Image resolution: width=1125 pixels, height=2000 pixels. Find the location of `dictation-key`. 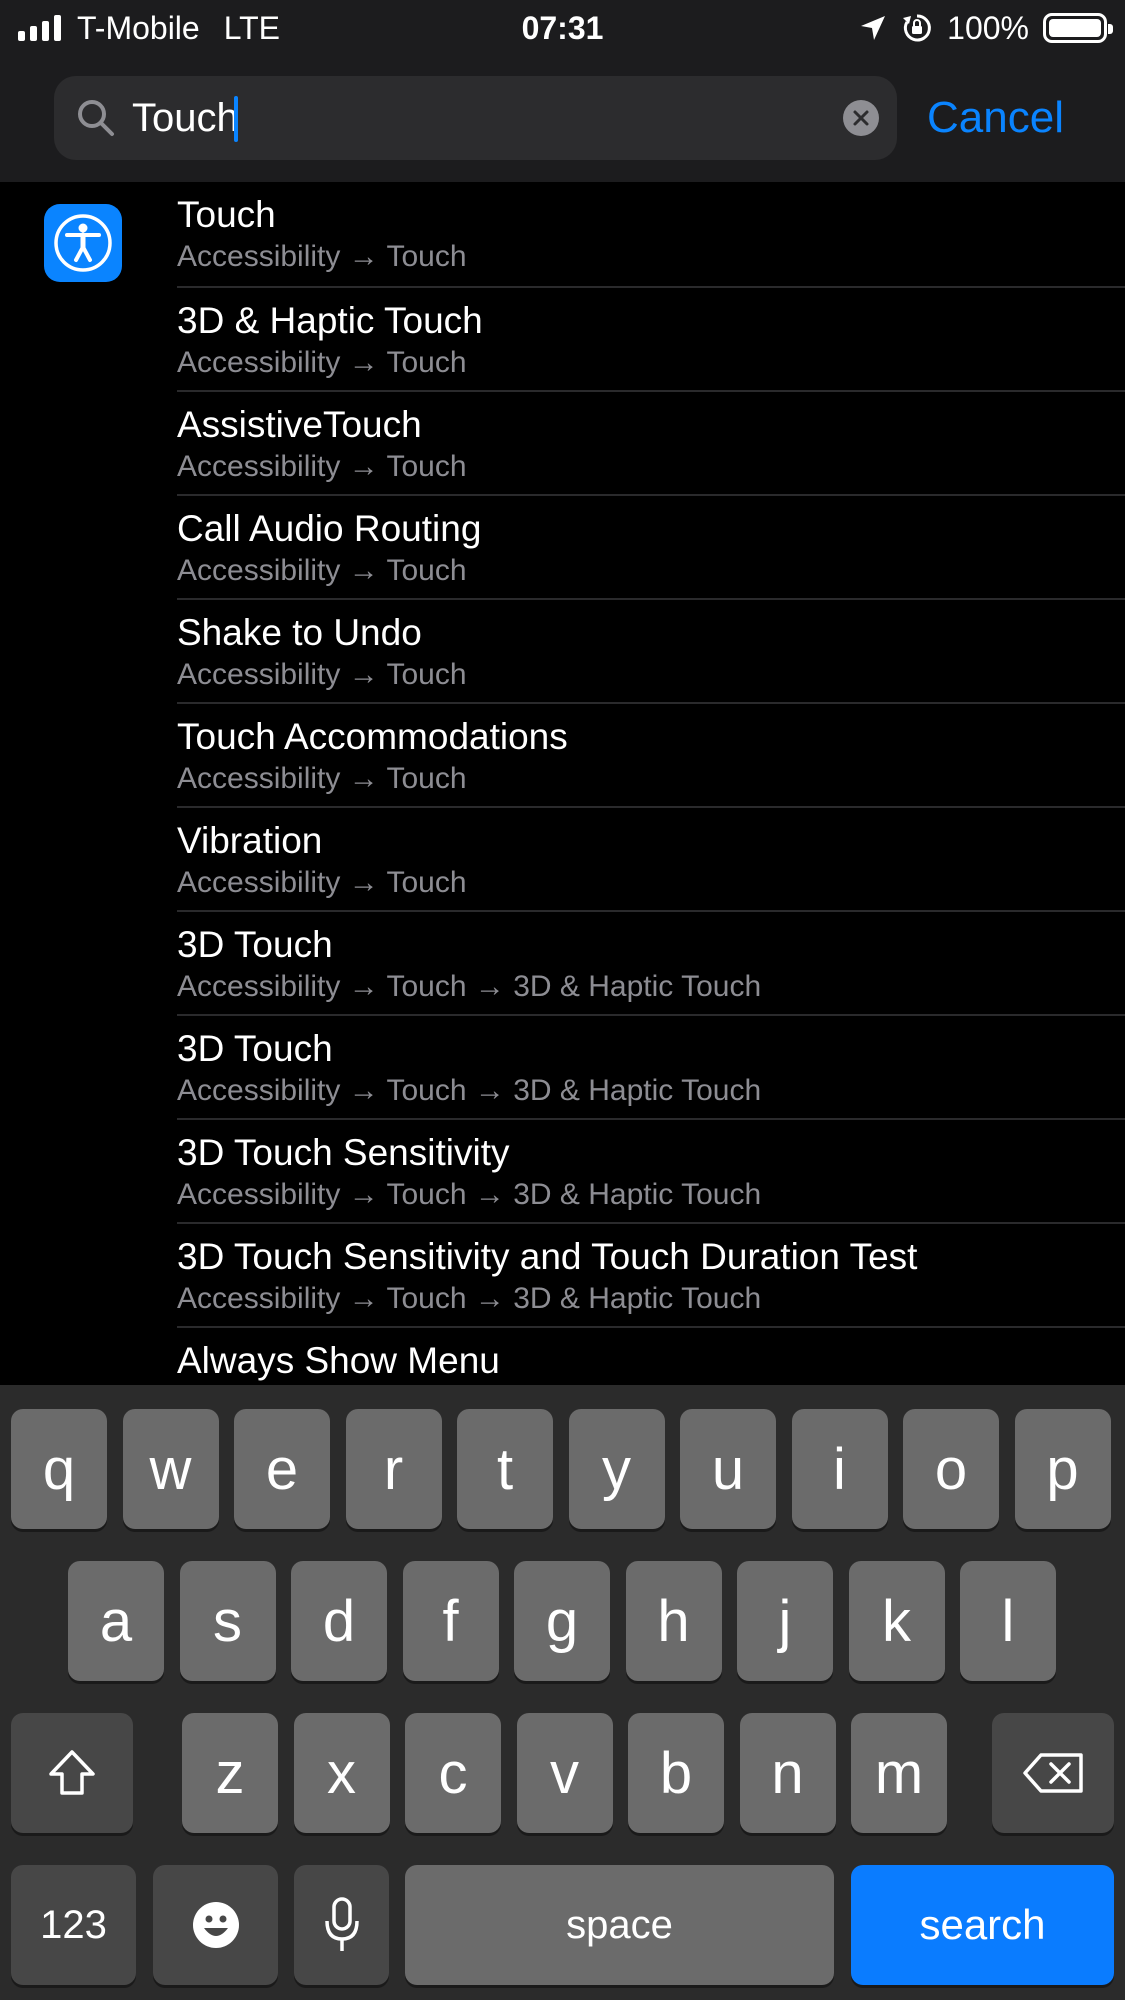

dictation-key is located at coordinates (341, 1925).